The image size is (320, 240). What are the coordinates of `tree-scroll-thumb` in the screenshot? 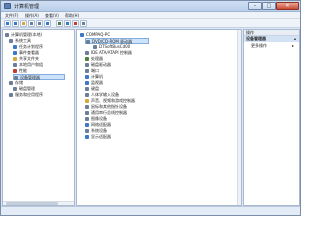 It's located at (32, 203).